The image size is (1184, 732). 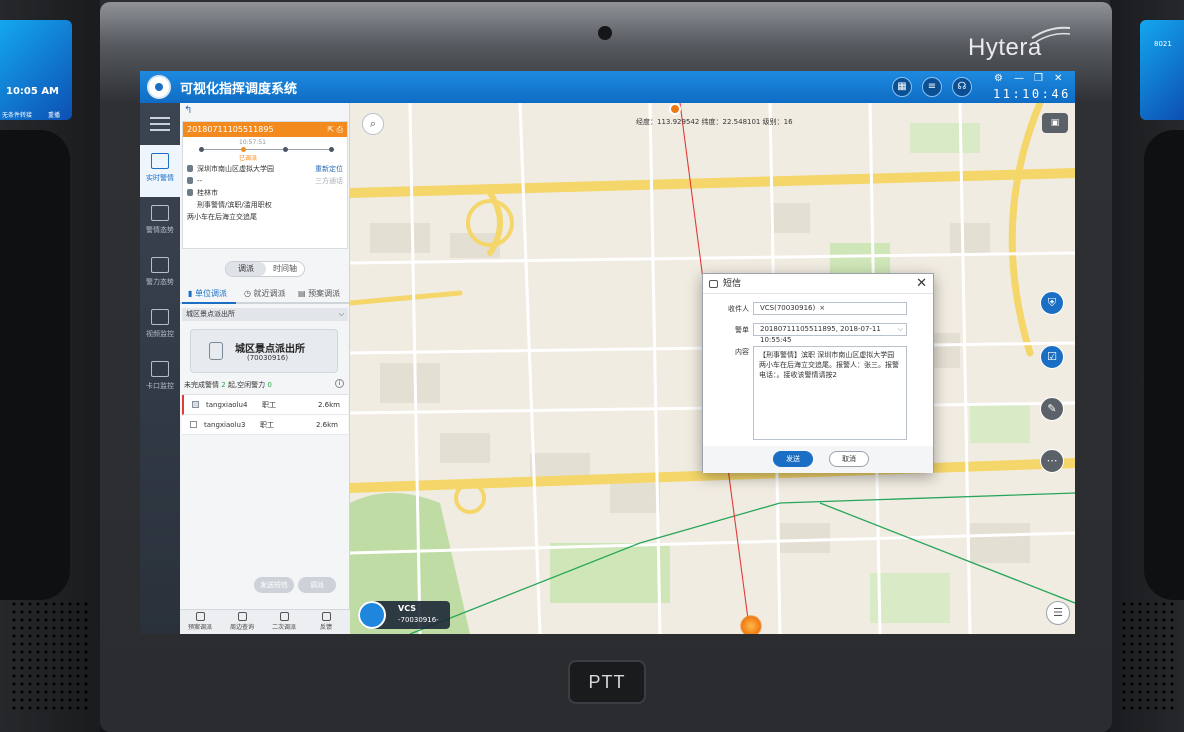 What do you see at coordinates (1052, 409) in the screenshot?
I see `measure-tool-icon: ✎` at bounding box center [1052, 409].